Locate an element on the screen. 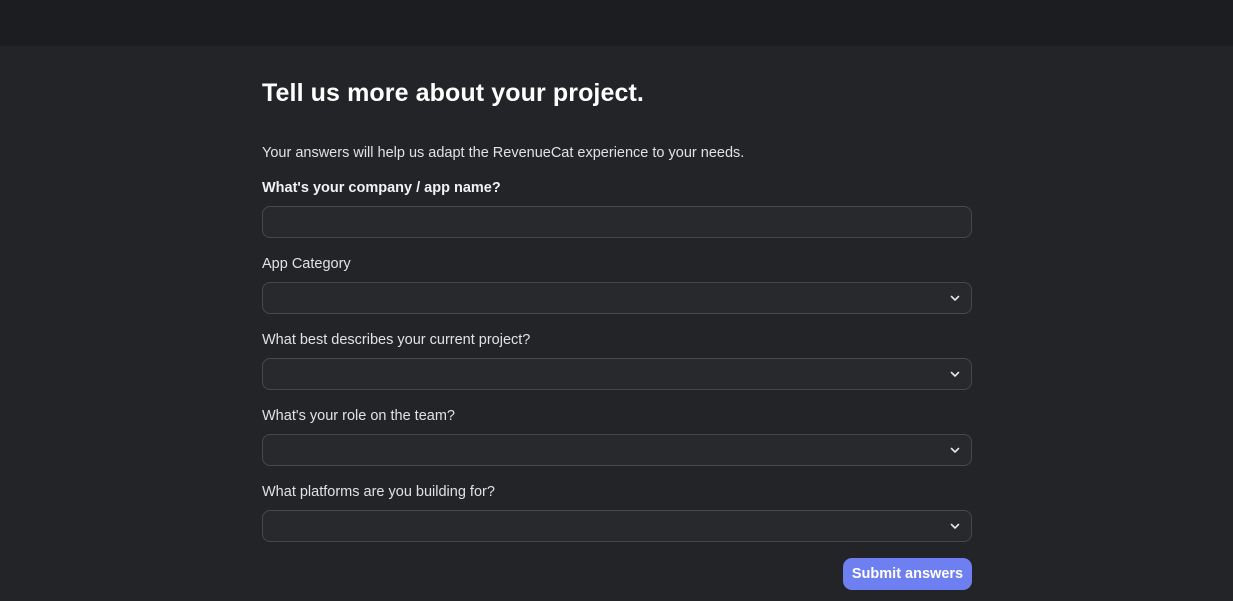  company-name-field is located at coordinates (617, 222).